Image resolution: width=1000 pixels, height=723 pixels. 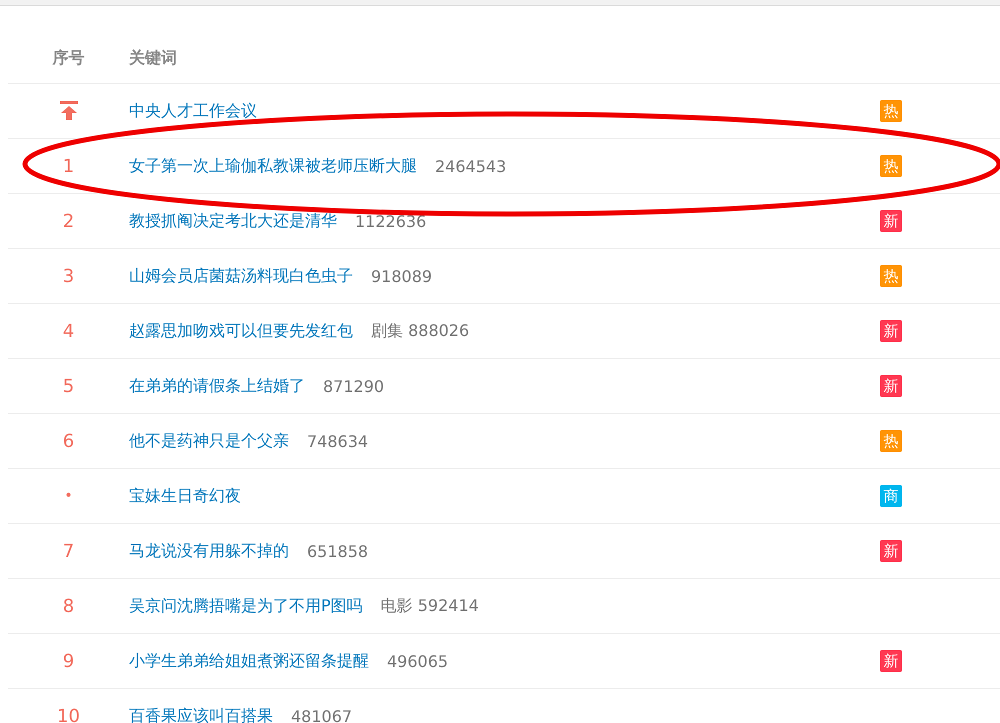 What do you see at coordinates (321, 714) in the screenshot?
I see `heat-count: 481067` at bounding box center [321, 714].